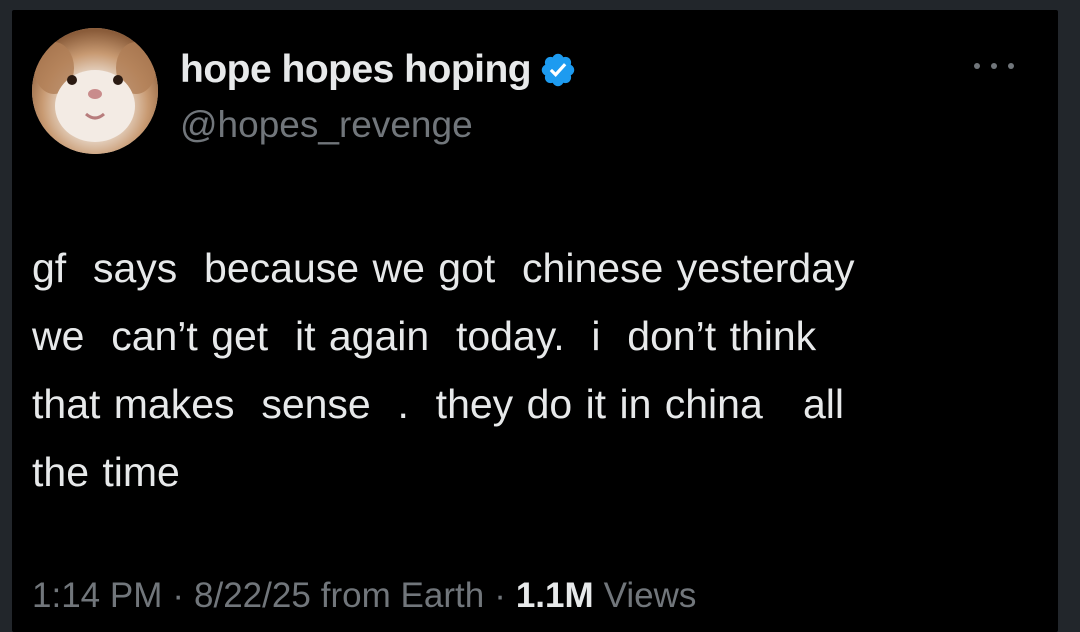 The image size is (1080, 632). Describe the element at coordinates (650, 595) in the screenshot. I see `views-label: Views` at that location.